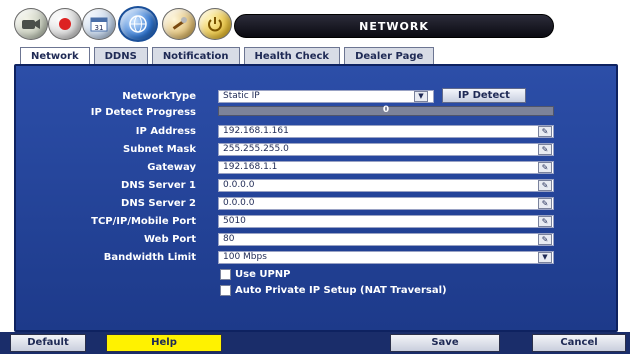  Describe the element at coordinates (386, 257) in the screenshot. I see `bandwidth-limit-select: 100 Mbps` at that location.